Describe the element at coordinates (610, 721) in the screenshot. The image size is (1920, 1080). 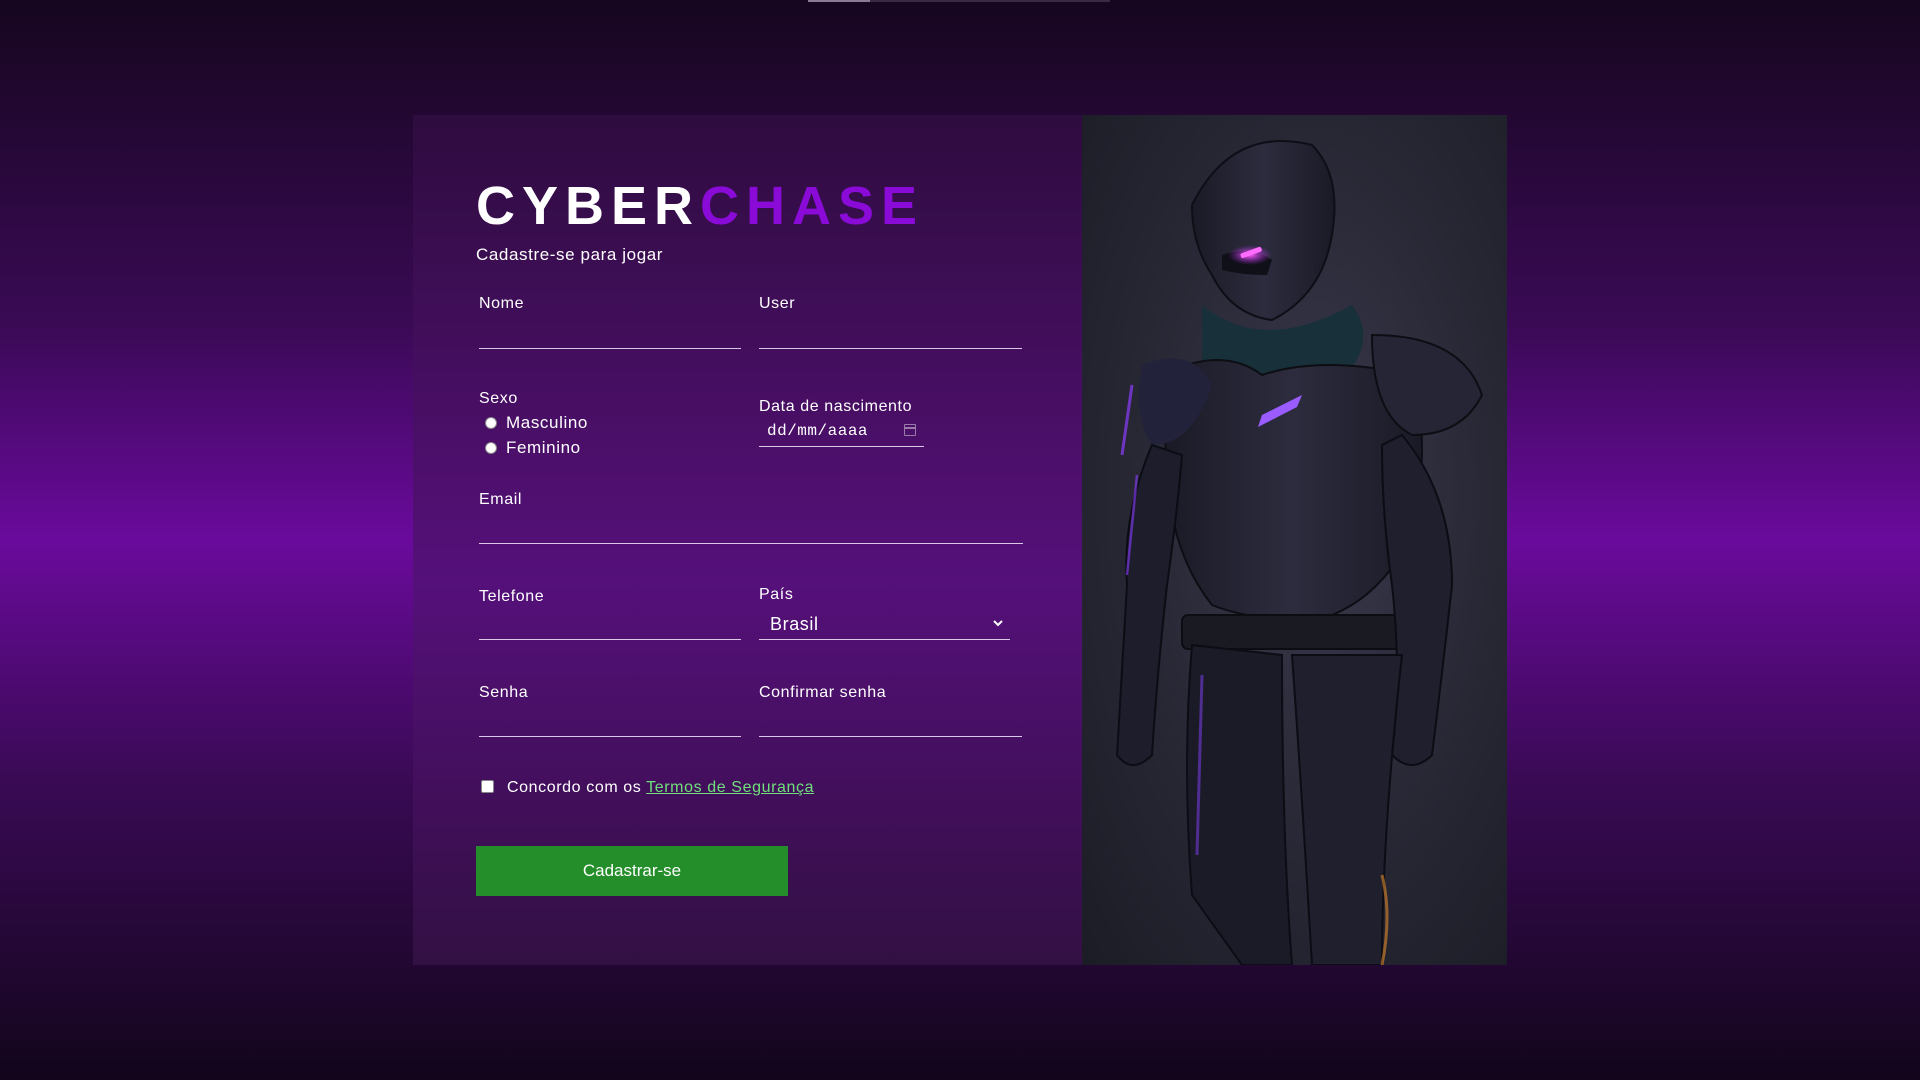
I see `senha-input` at that location.